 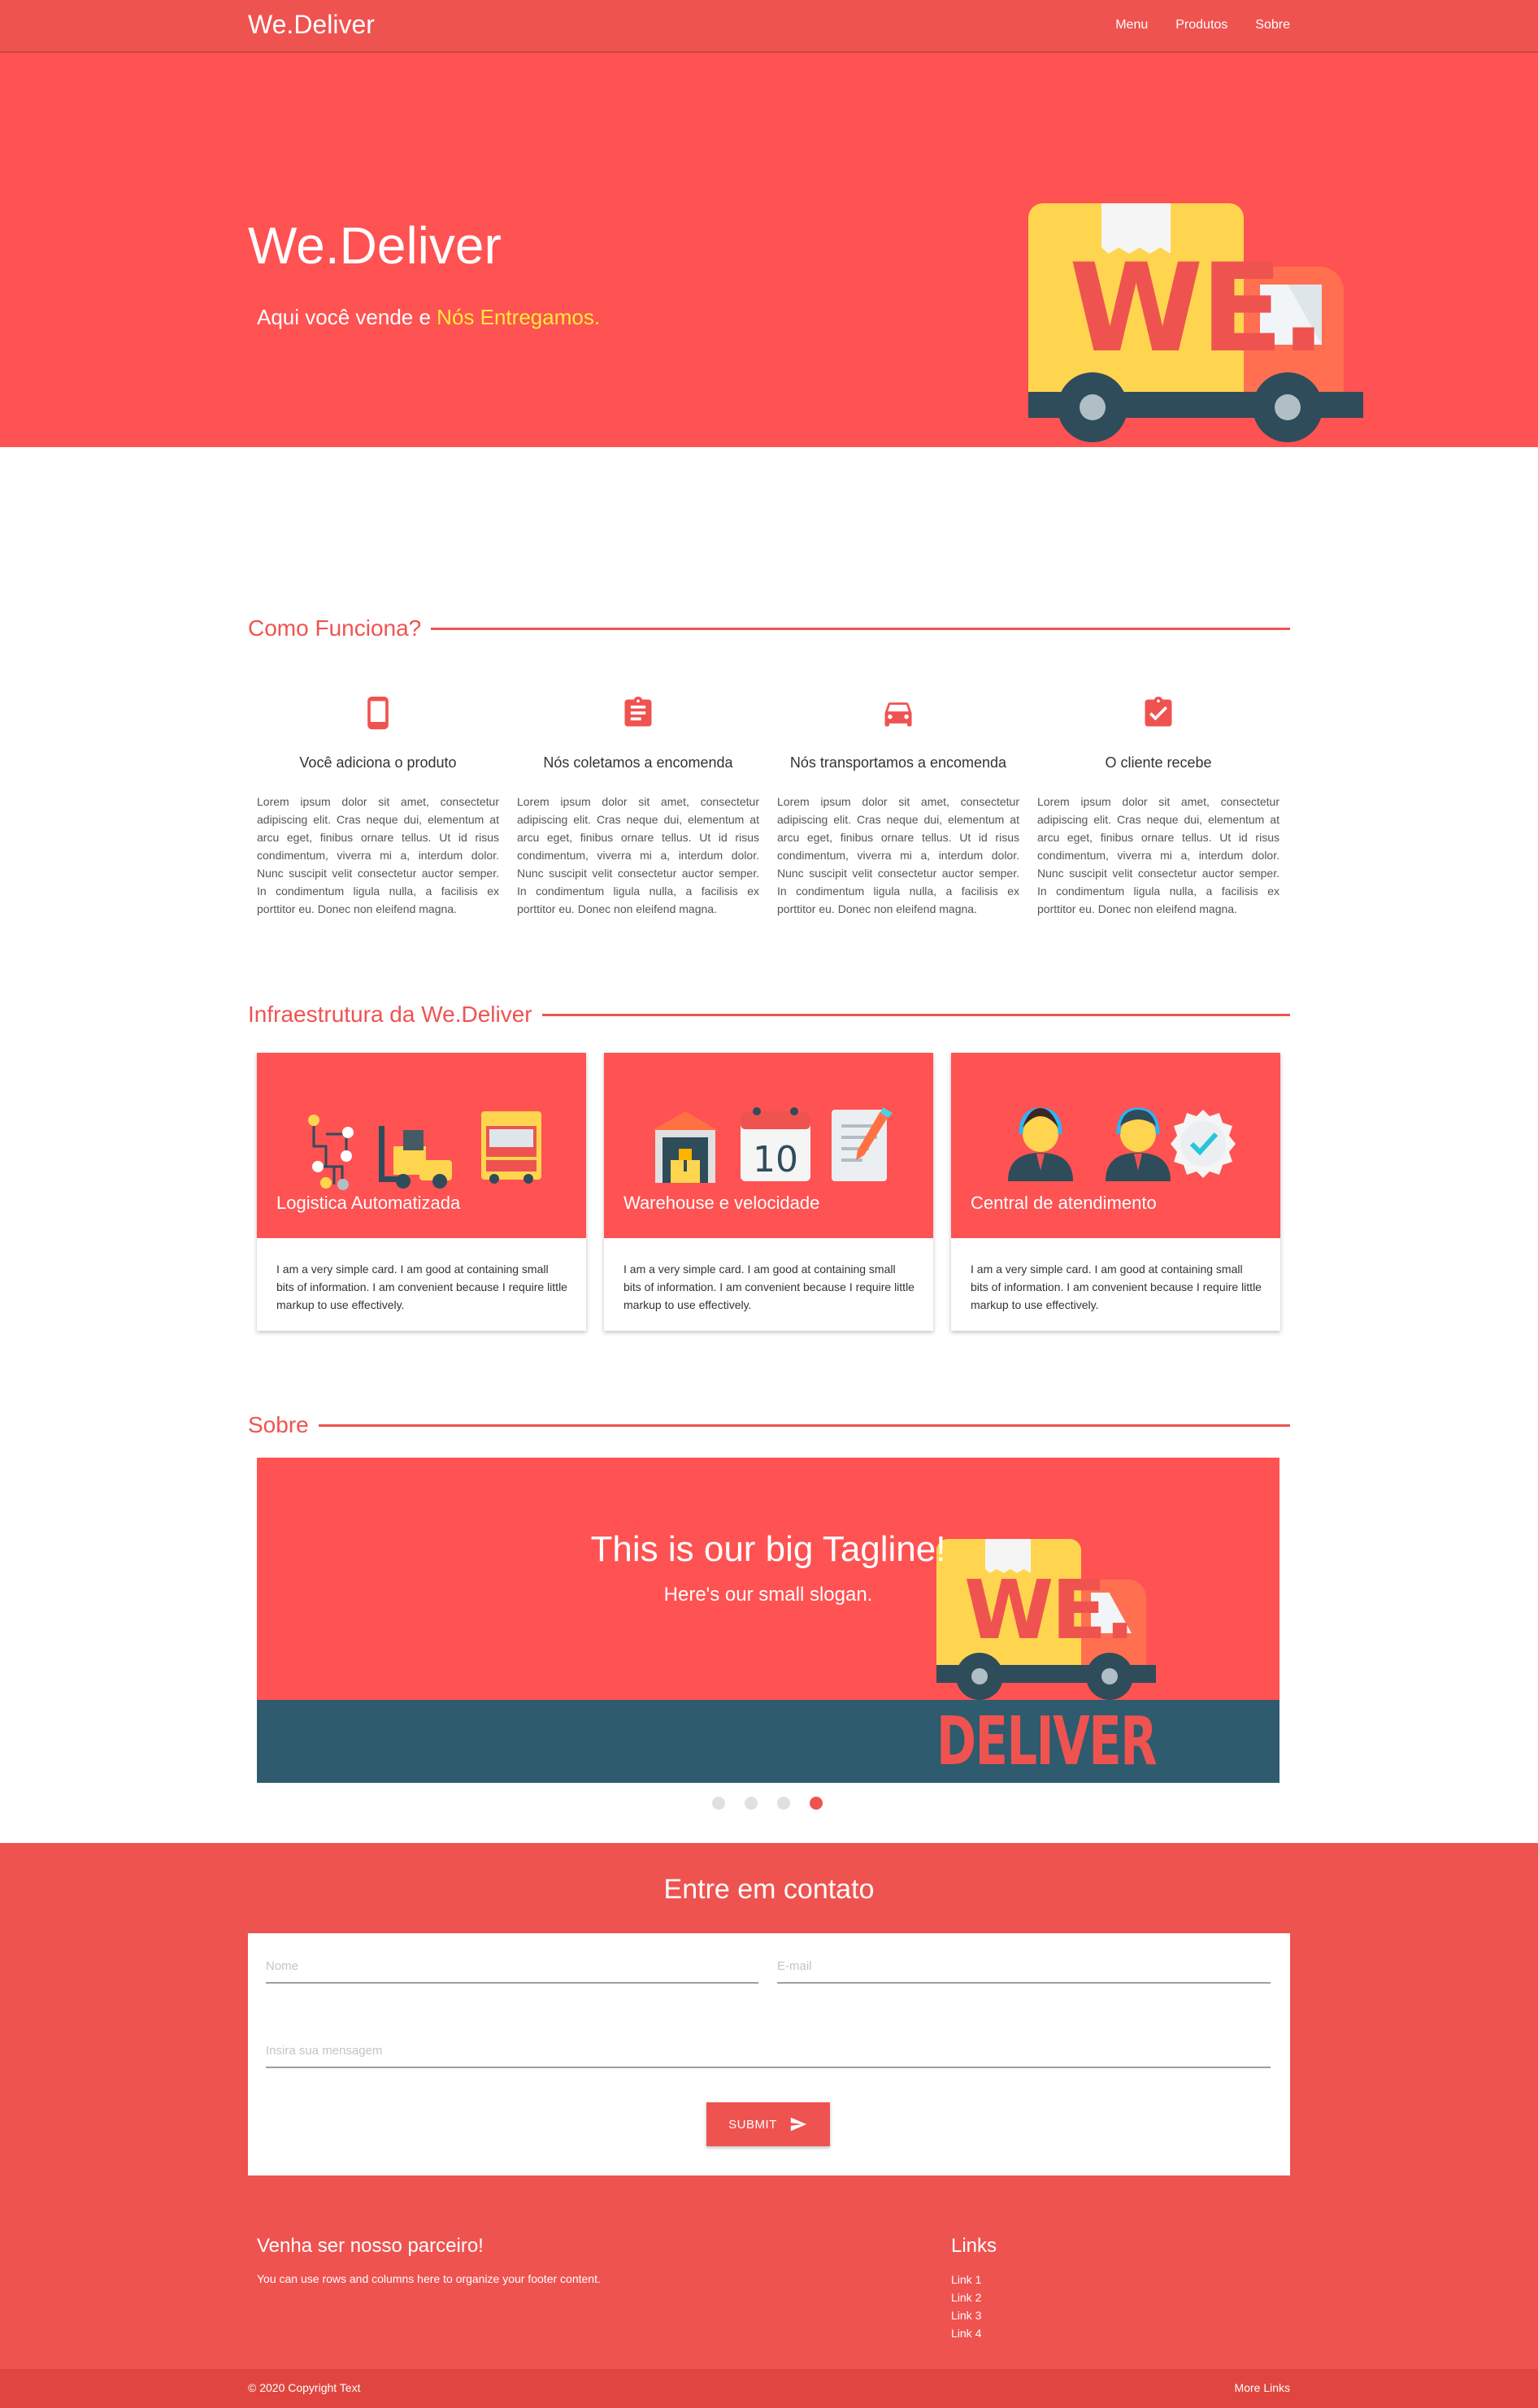 I want to click on carousel-truck-logo: WE. DELIVER, so click(x=1054, y=1661).